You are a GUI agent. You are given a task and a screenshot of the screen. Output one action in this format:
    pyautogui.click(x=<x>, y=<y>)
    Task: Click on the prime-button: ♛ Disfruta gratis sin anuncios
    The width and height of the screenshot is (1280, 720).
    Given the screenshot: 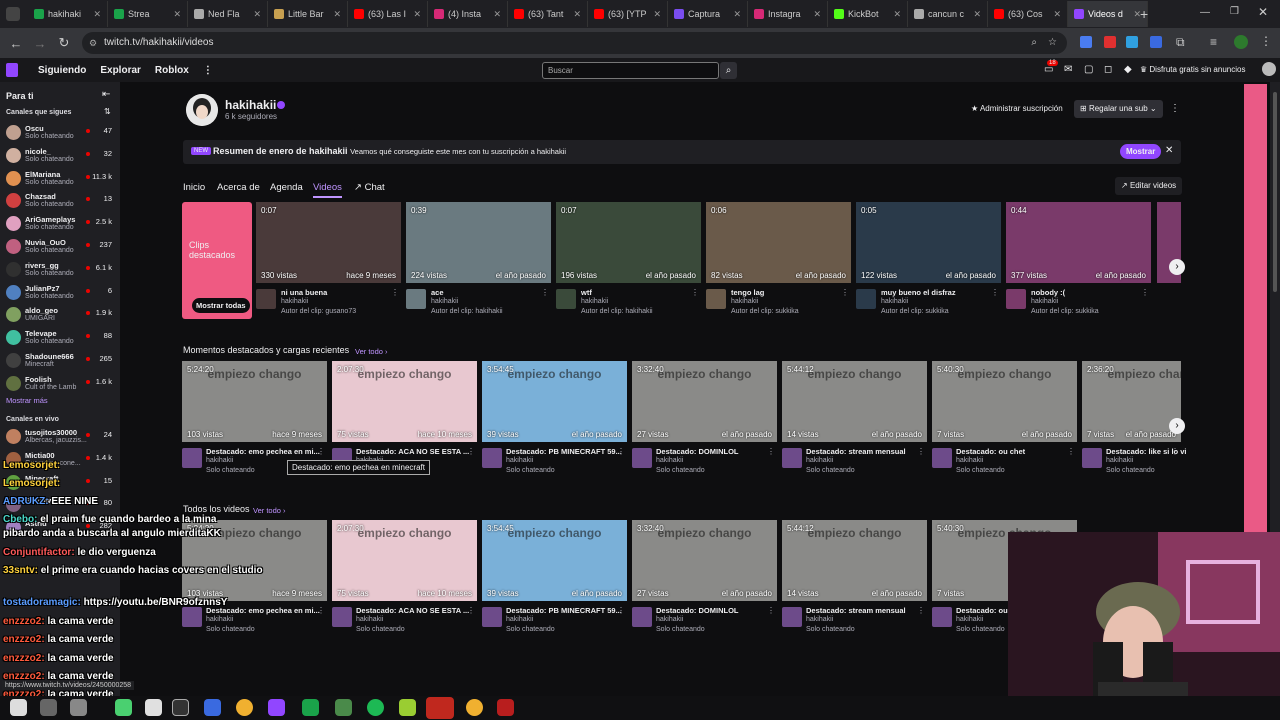 What is the action you would take?
    pyautogui.click(x=1197, y=70)
    